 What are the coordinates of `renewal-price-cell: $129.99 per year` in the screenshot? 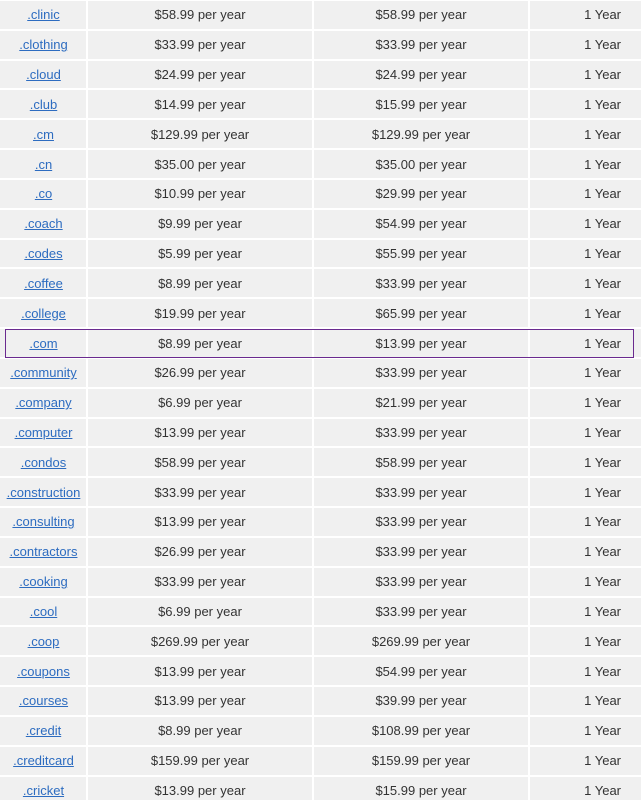 It's located at (421, 134).